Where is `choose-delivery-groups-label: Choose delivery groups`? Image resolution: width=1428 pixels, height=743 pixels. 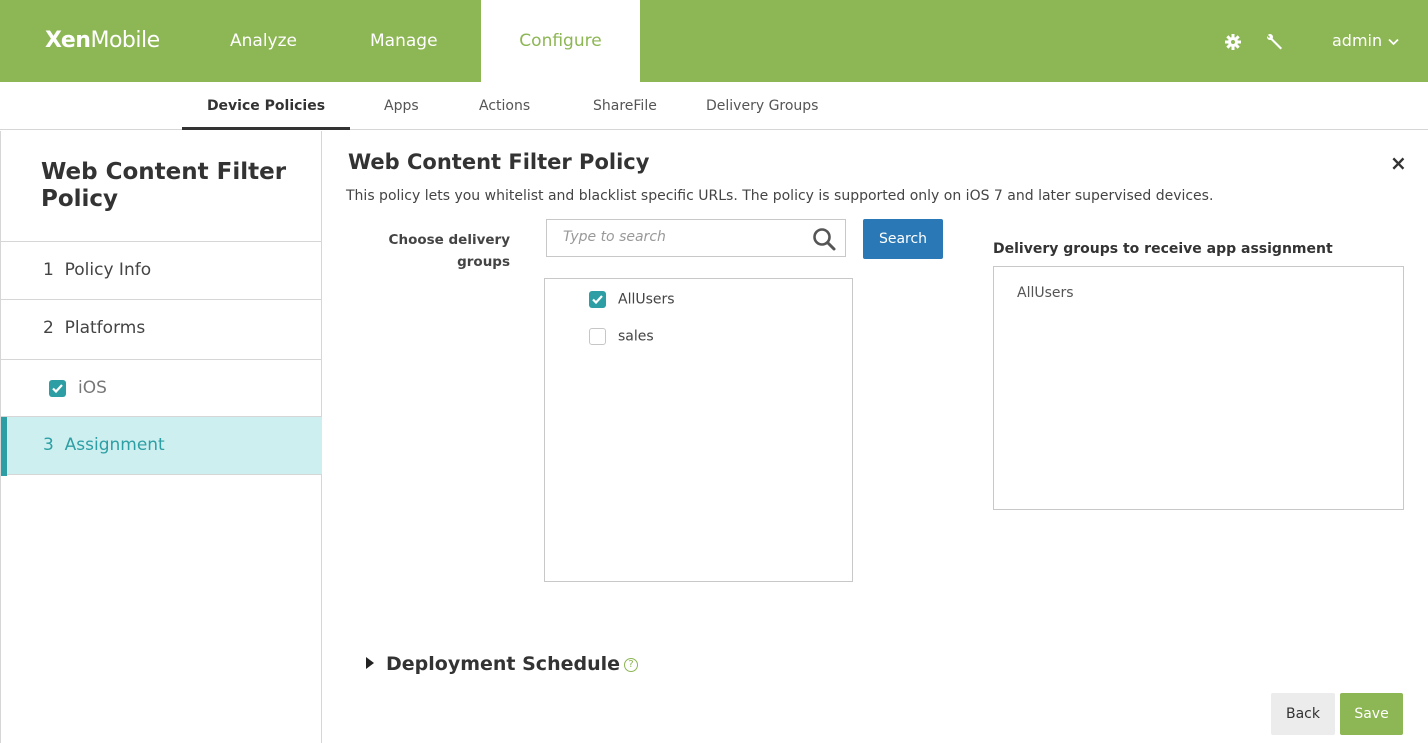
choose-delivery-groups-label: Choose delivery groups is located at coordinates (445, 251).